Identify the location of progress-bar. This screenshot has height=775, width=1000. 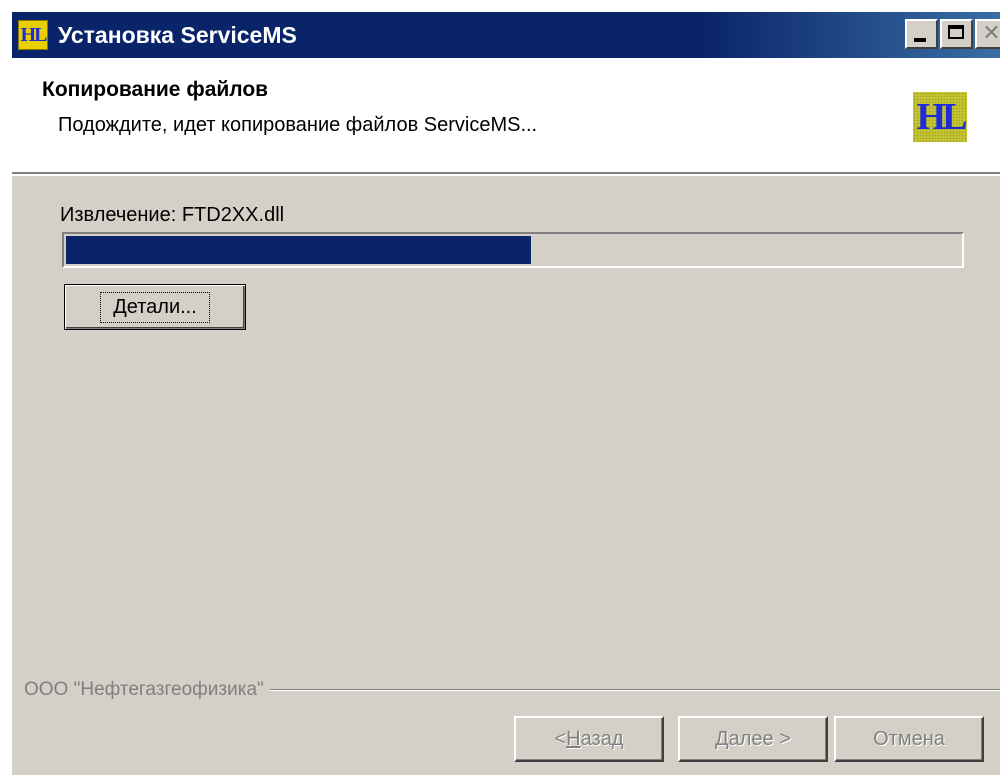
(513, 250).